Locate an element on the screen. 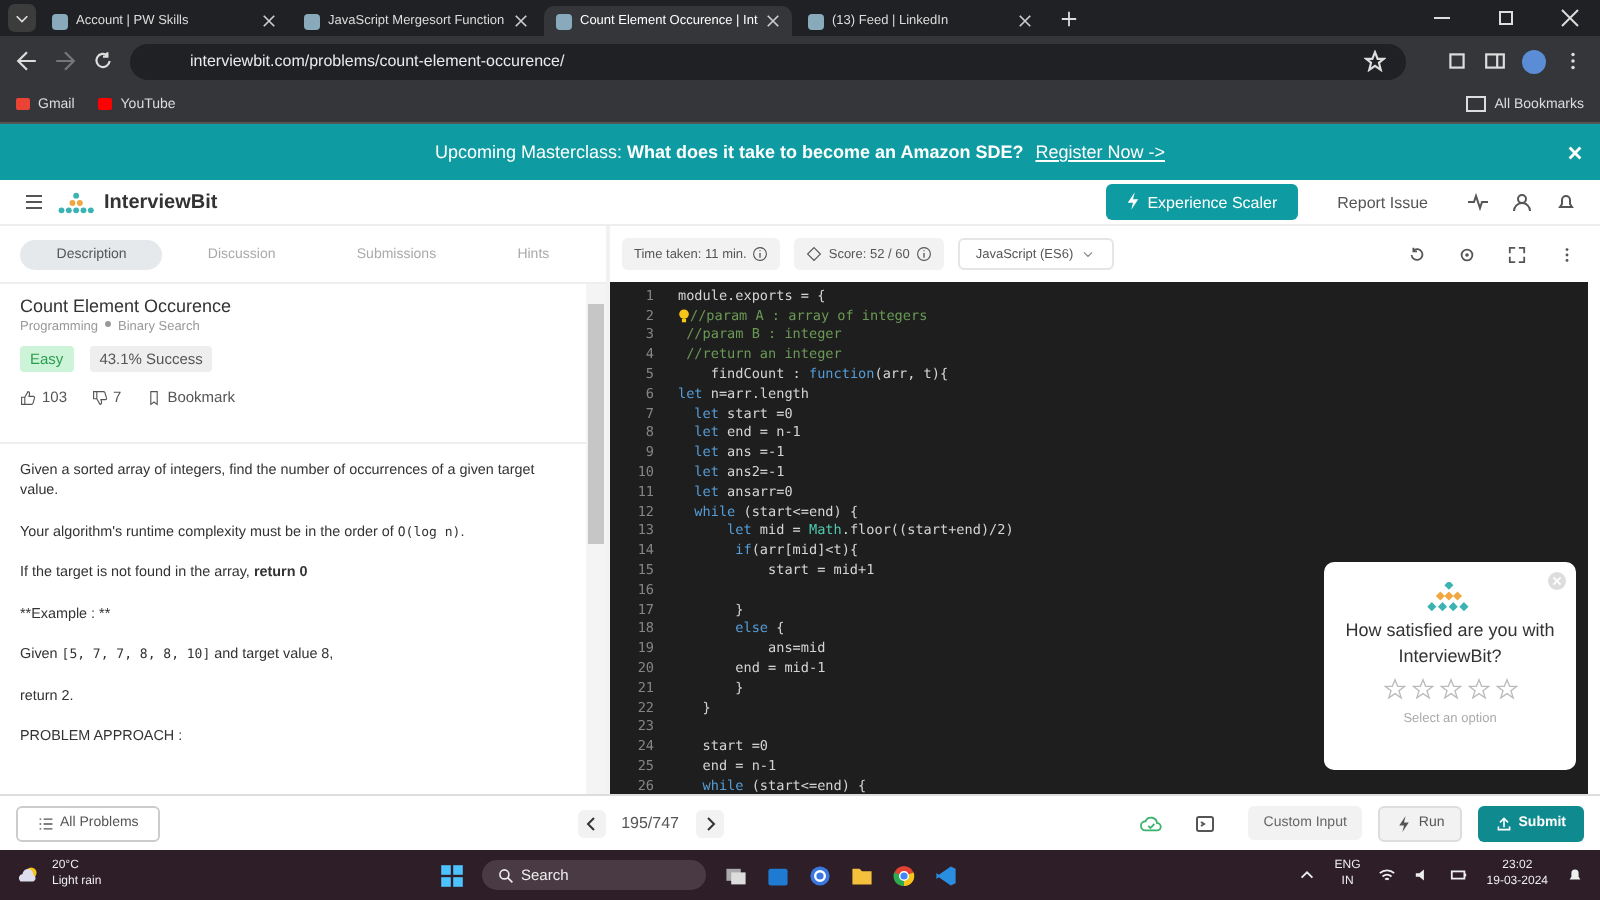 Image resolution: width=1600 pixels, height=900 pixels. report-issue-link: Report Issue is located at coordinates (1382, 202).